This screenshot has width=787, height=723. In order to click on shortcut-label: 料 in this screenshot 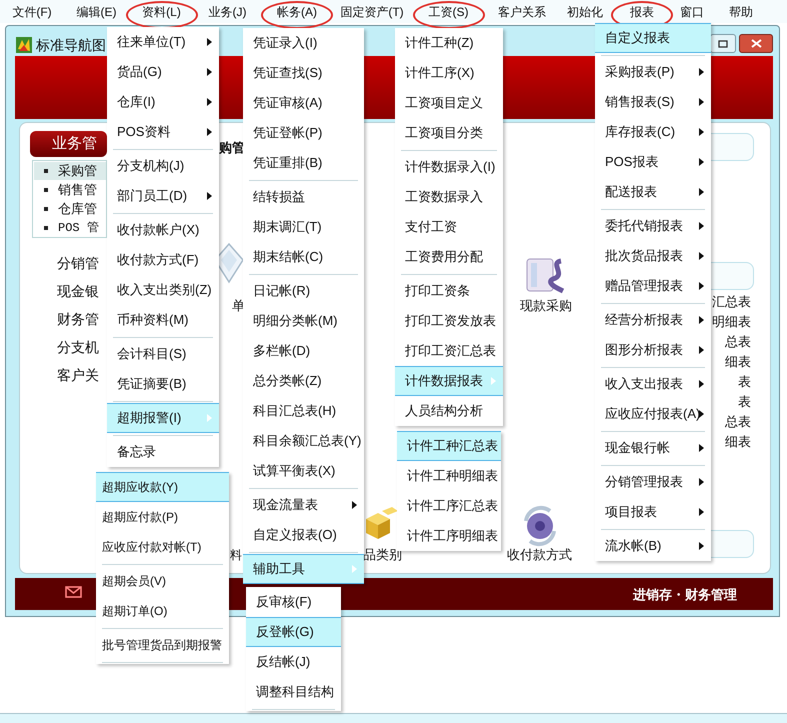, I will do `click(236, 555)`.